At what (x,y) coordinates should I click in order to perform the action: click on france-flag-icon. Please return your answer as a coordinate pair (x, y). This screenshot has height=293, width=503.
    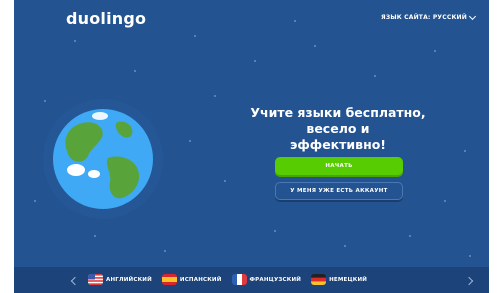
    Looking at the image, I should click on (239, 279).